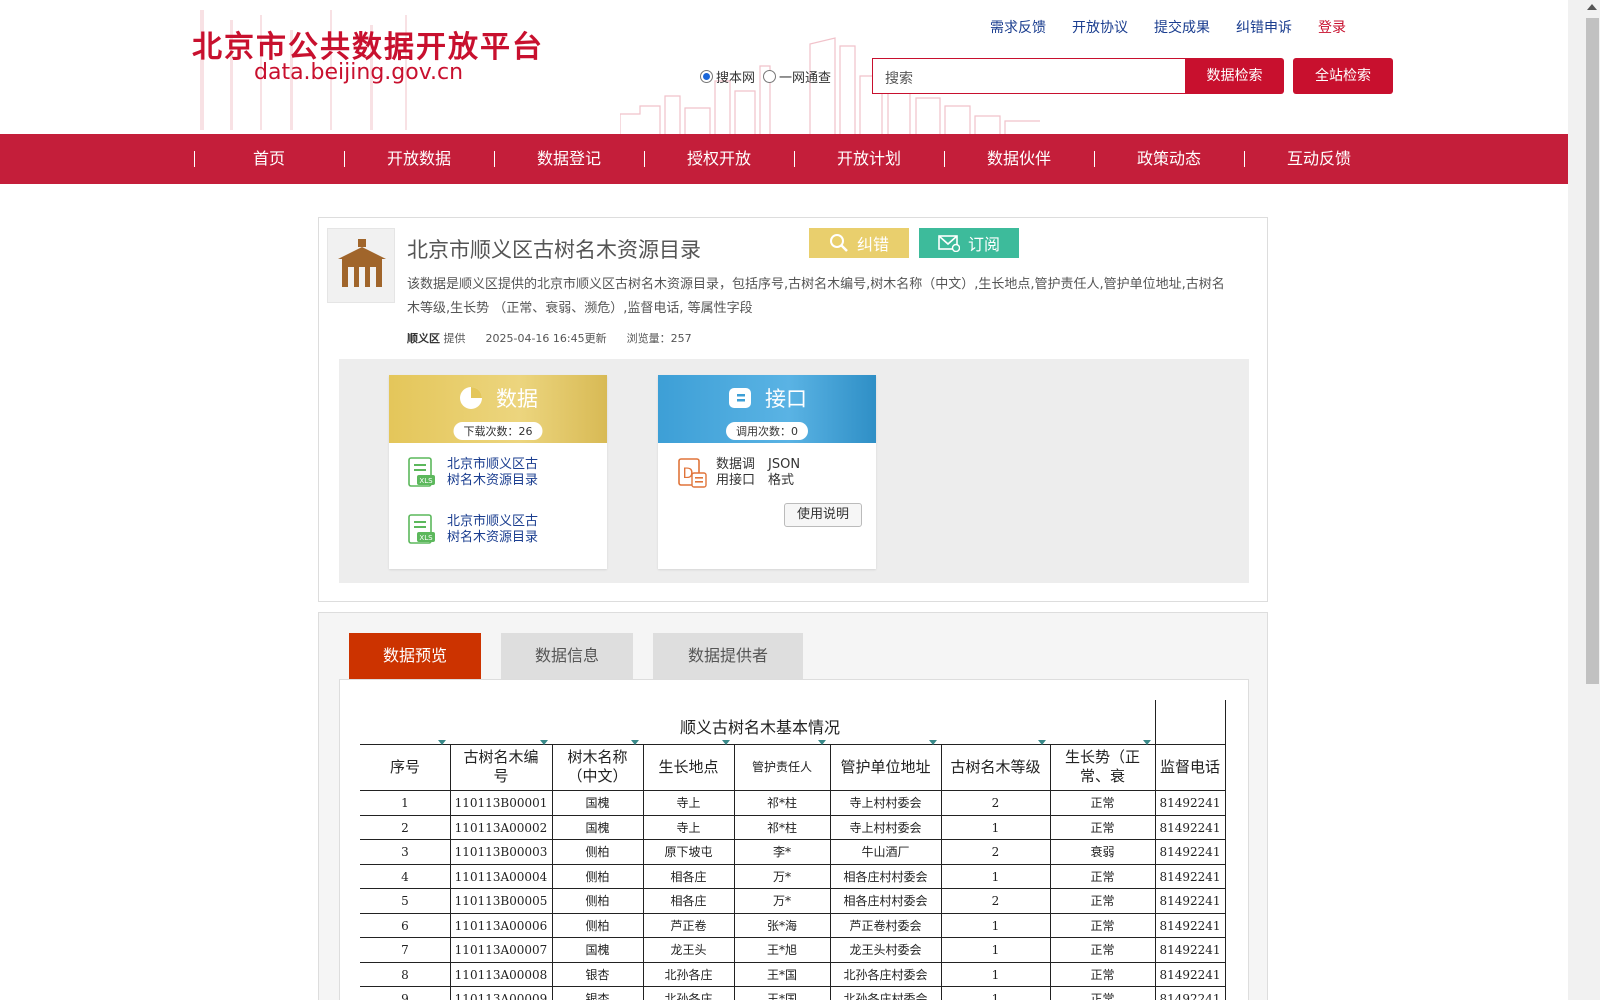  What do you see at coordinates (471, 398) in the screenshot?
I see `pie-chart-icon` at bounding box center [471, 398].